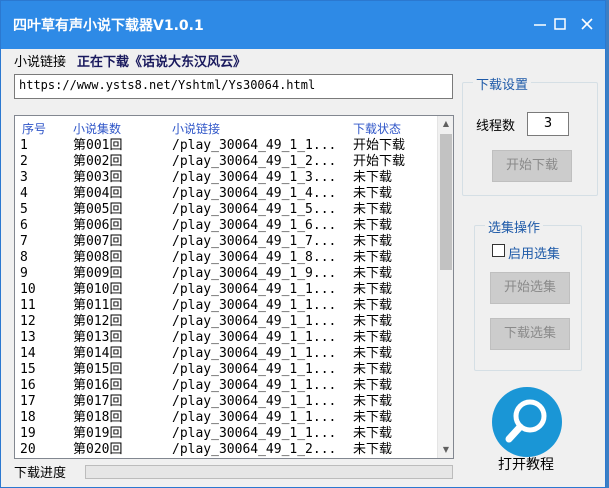  Describe the element at coordinates (97, 128) in the screenshot. I see `header-episode: 小说集数` at that location.